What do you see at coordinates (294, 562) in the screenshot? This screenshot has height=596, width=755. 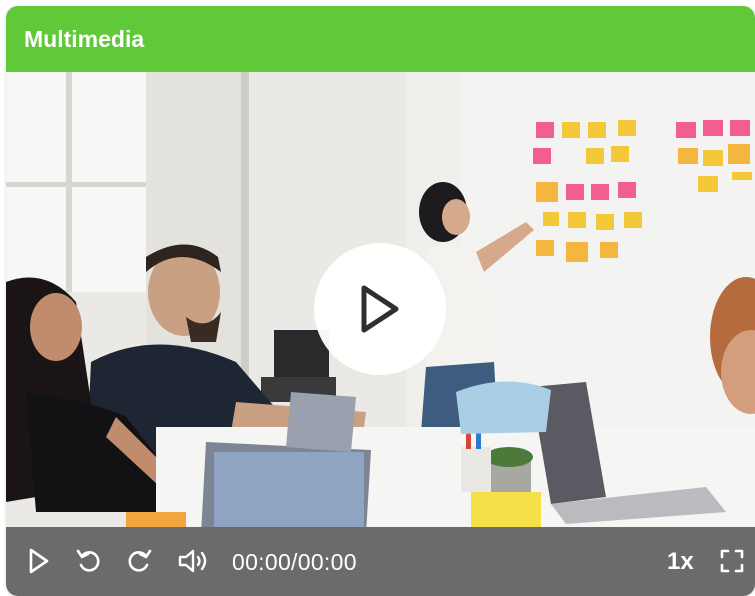 I see `time-display: 00:00/00:00` at bounding box center [294, 562].